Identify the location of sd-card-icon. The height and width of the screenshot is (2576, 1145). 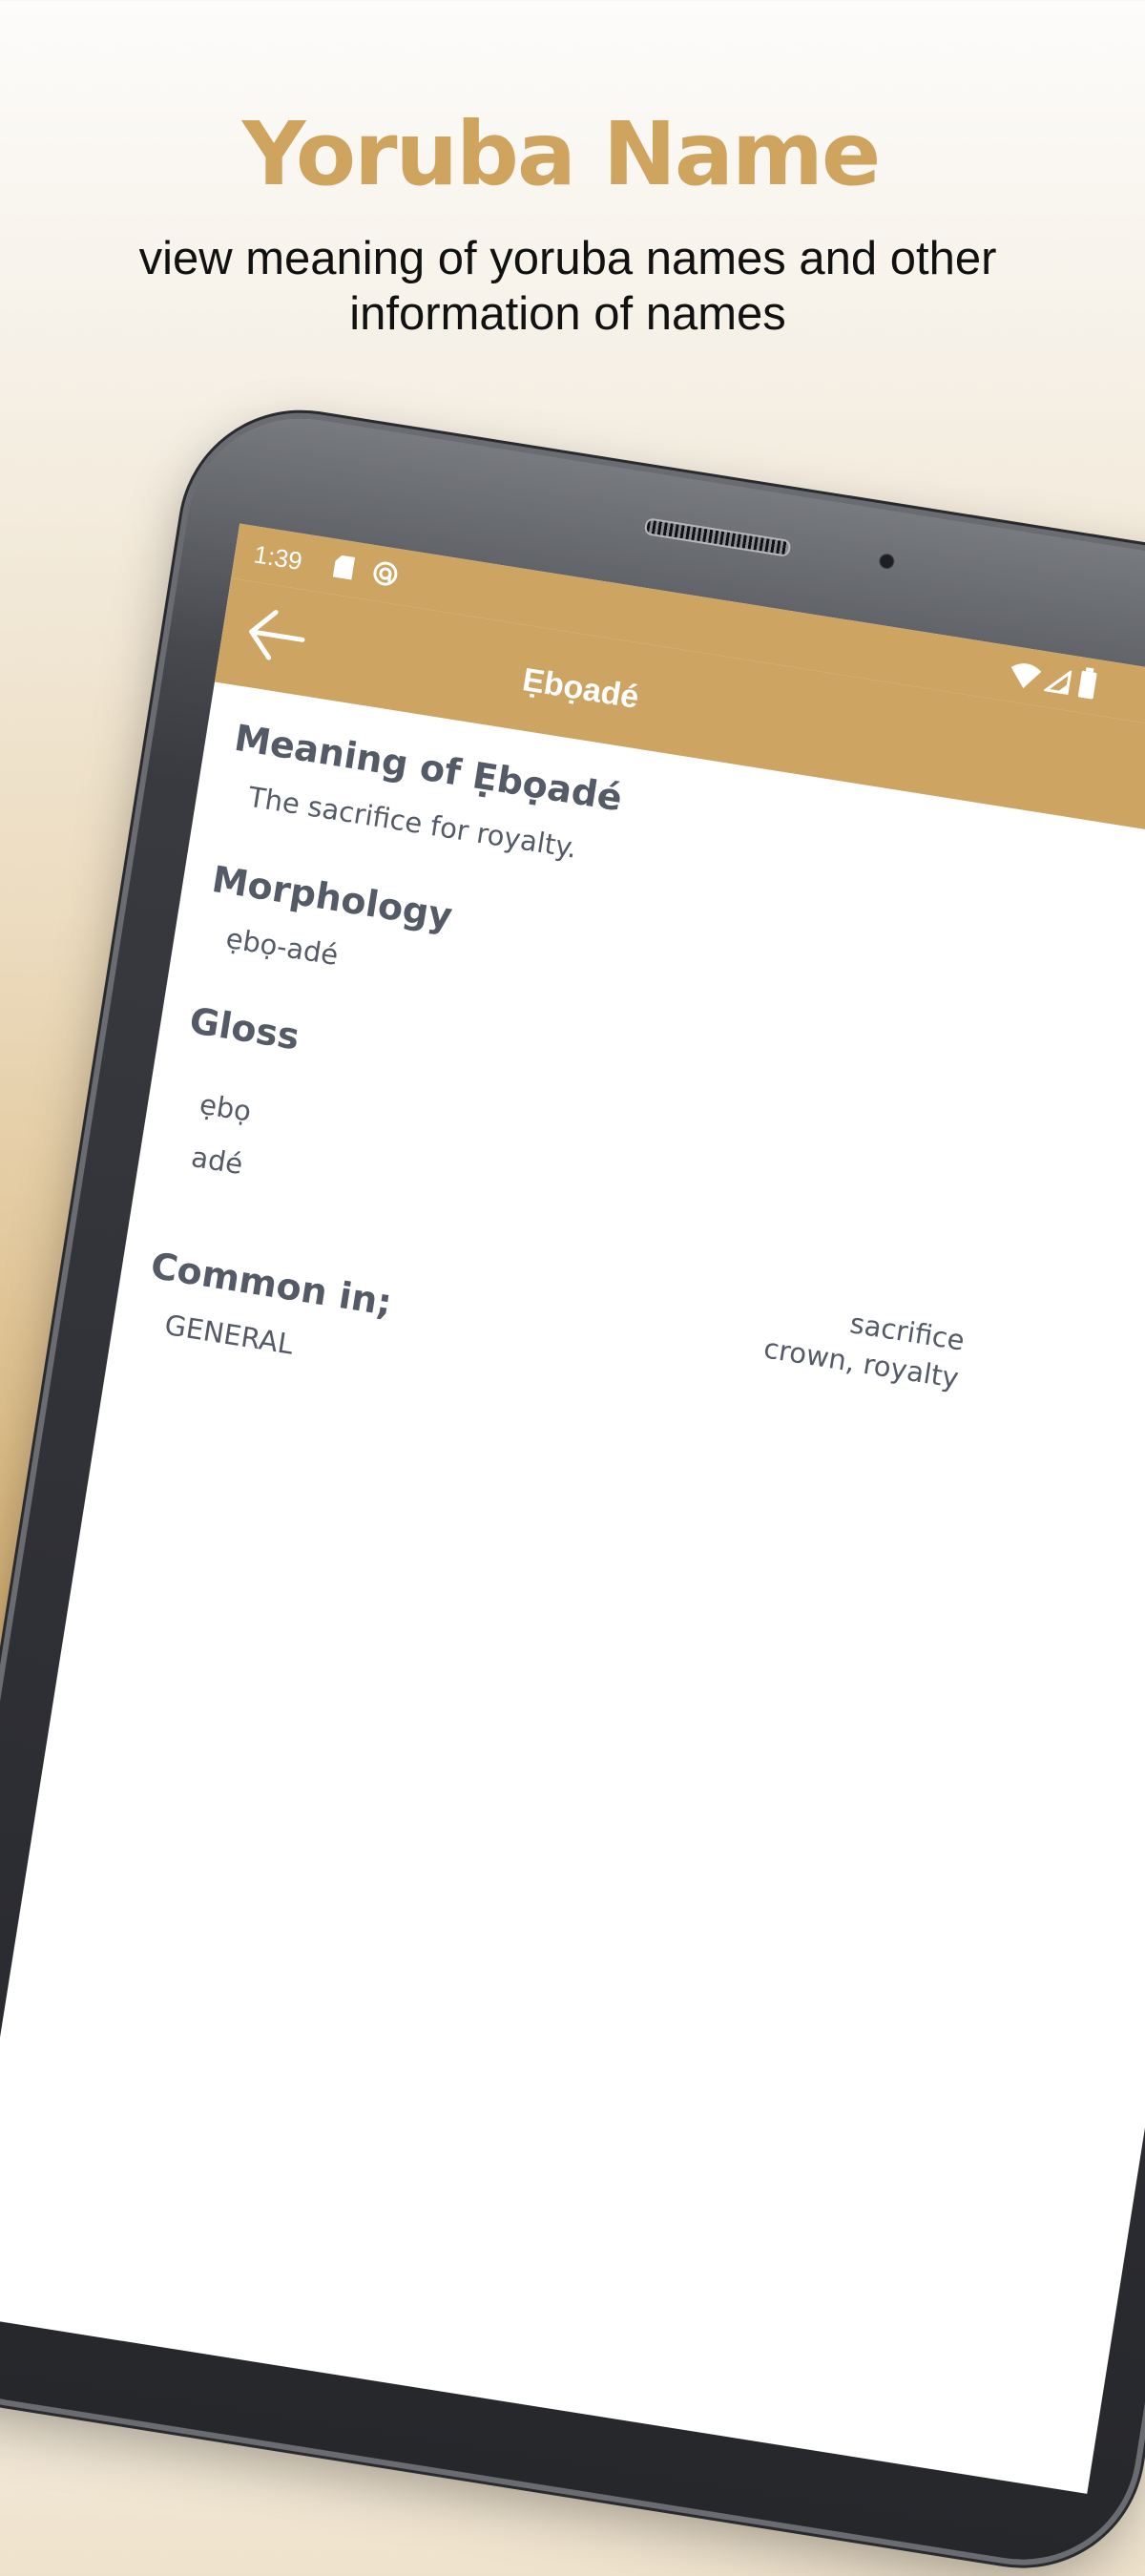
(344, 567).